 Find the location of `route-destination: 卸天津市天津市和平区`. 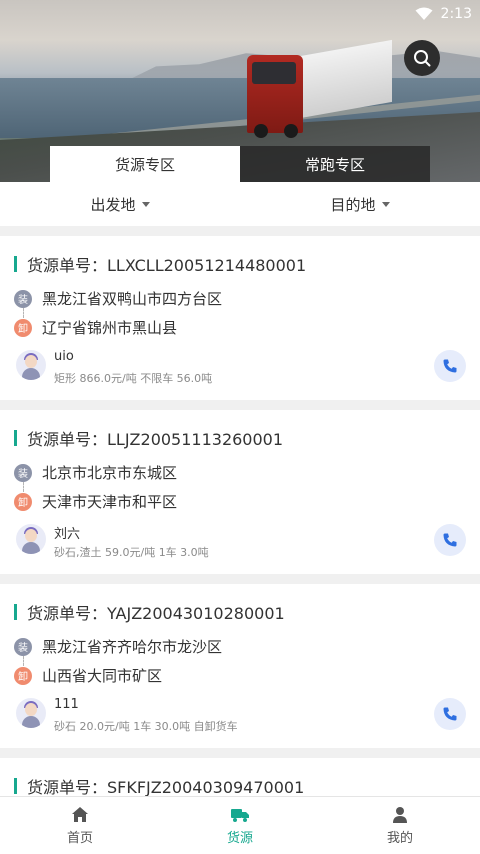

route-destination: 卸天津市天津市和平区 is located at coordinates (95, 501).